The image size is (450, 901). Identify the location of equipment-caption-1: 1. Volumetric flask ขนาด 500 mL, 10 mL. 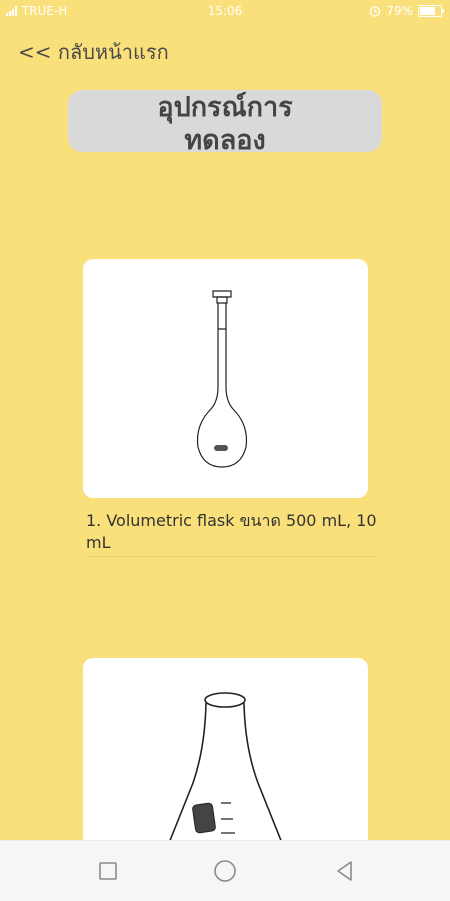
(231, 531).